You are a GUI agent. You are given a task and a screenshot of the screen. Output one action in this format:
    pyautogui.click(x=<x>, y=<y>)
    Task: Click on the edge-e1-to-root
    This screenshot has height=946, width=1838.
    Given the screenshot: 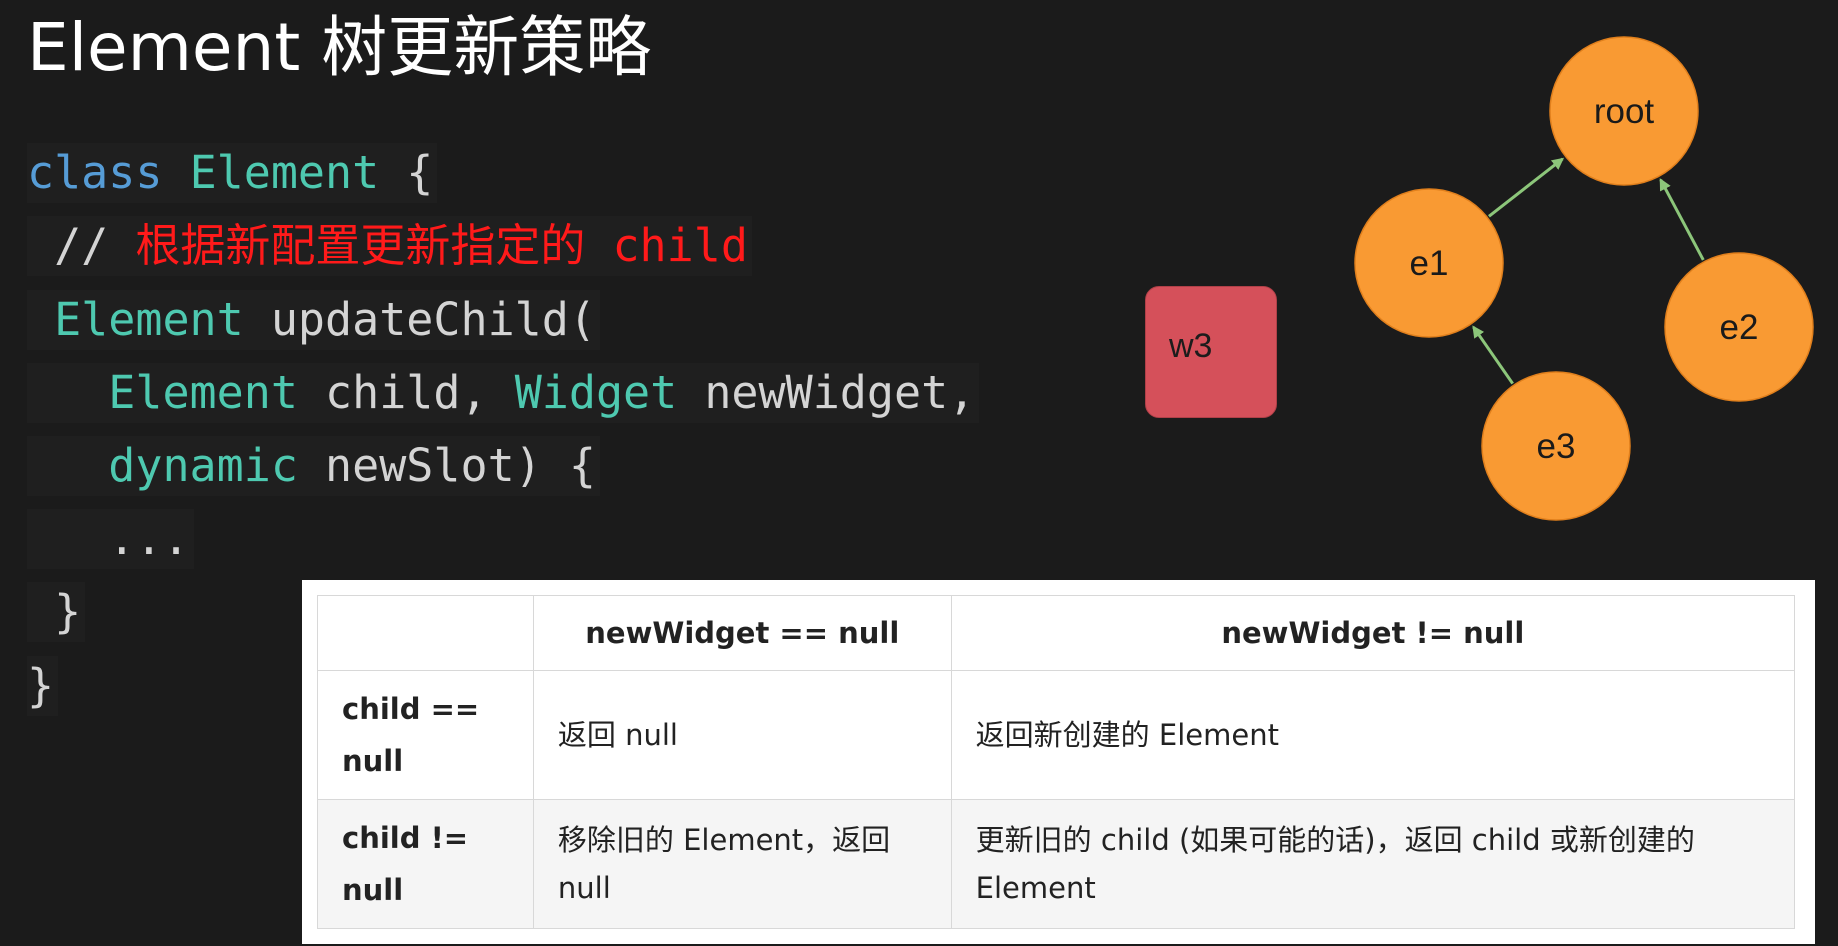 What is the action you would take?
    pyautogui.click(x=1526, y=187)
    